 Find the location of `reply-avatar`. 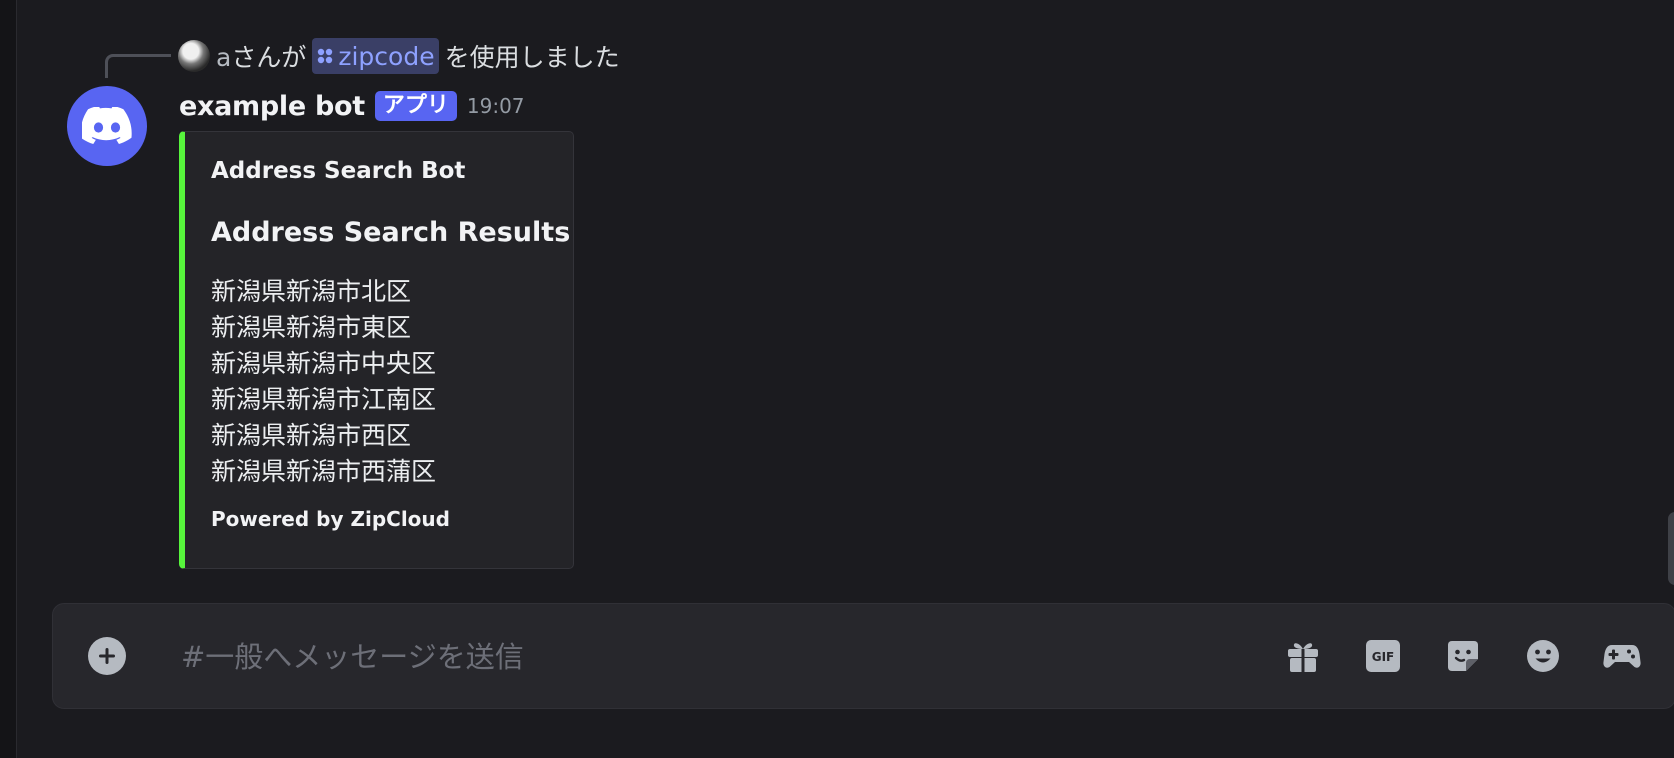

reply-avatar is located at coordinates (194, 56).